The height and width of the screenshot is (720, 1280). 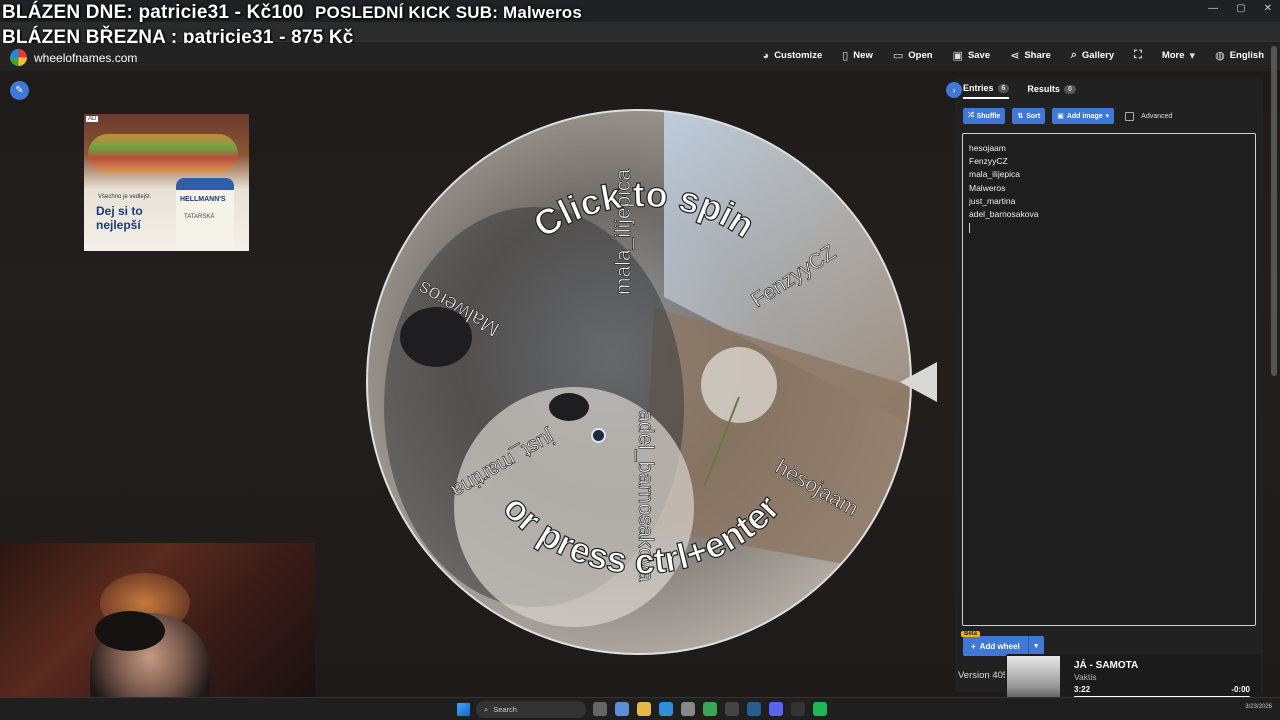 What do you see at coordinates (957, 56) in the screenshot?
I see `save-icon: ▣` at bounding box center [957, 56].